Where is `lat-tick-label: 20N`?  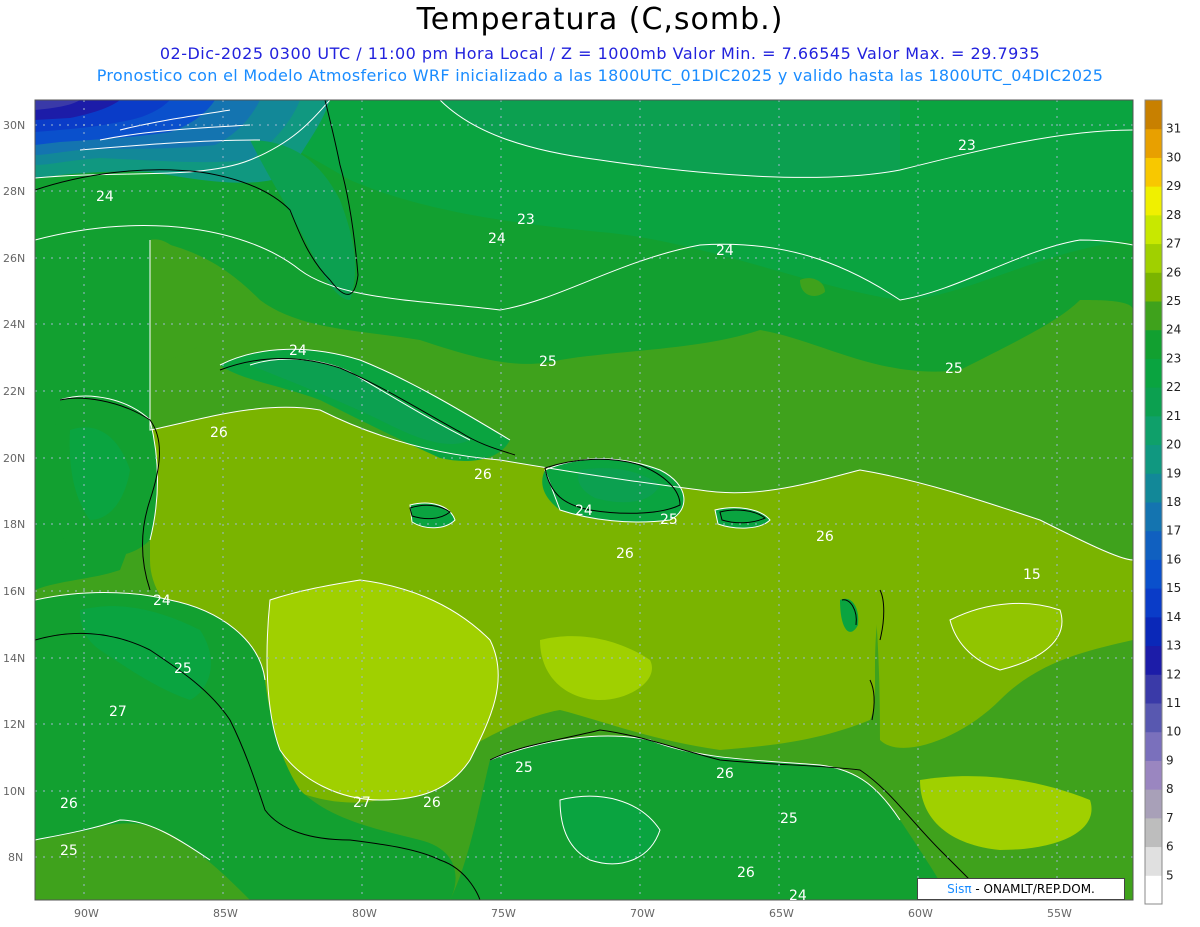 lat-tick-label: 20N is located at coordinates (14, 458).